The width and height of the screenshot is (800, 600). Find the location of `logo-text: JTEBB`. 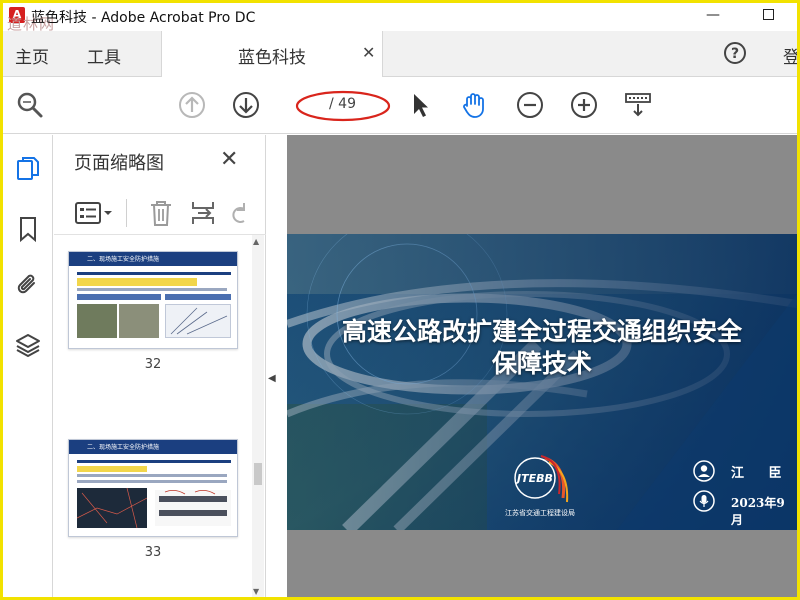

logo-text: JTEBB is located at coordinates (534, 478).